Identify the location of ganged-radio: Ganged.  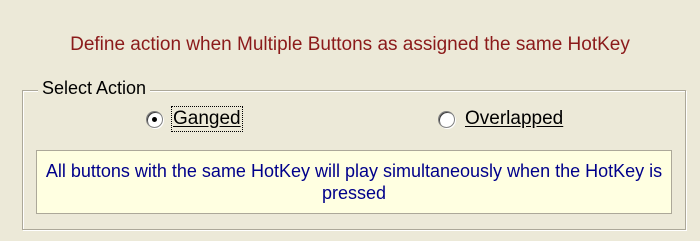
(194, 119).